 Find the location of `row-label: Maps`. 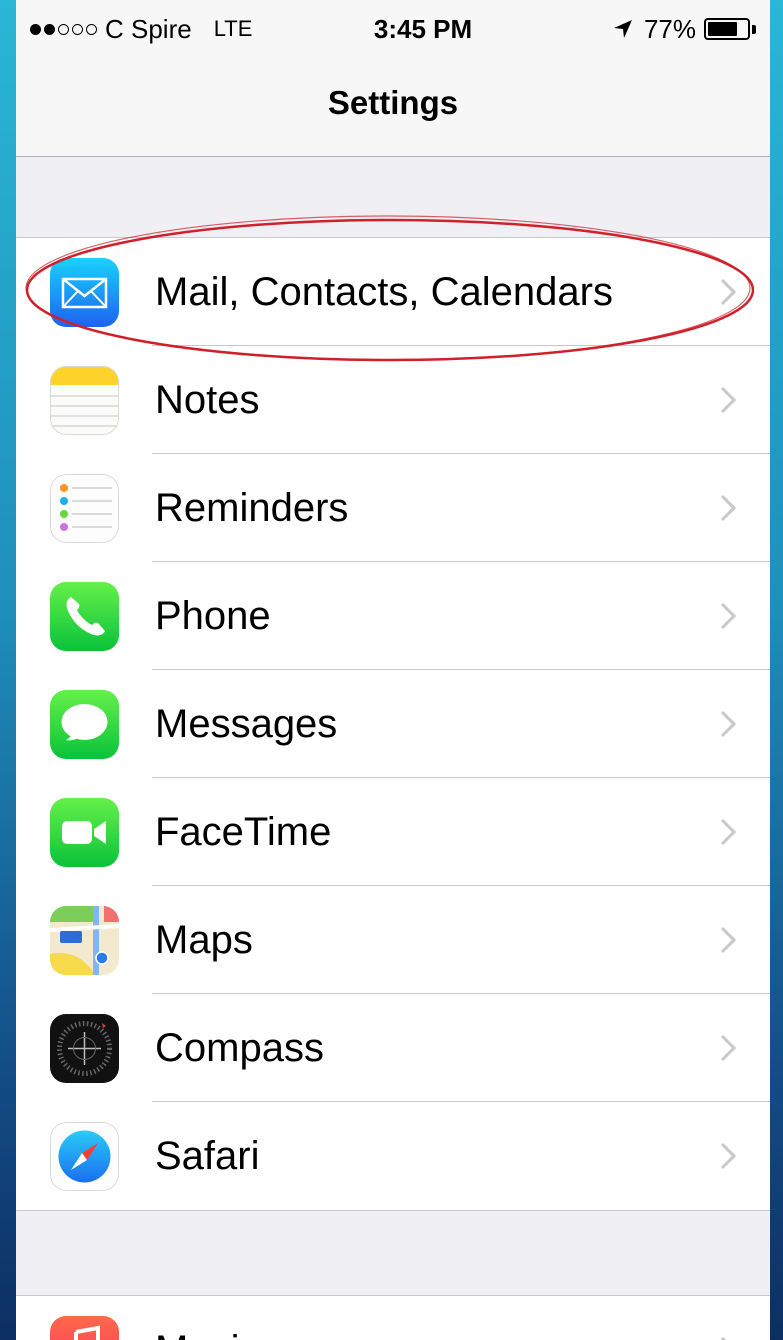

row-label: Maps is located at coordinates (204, 940).